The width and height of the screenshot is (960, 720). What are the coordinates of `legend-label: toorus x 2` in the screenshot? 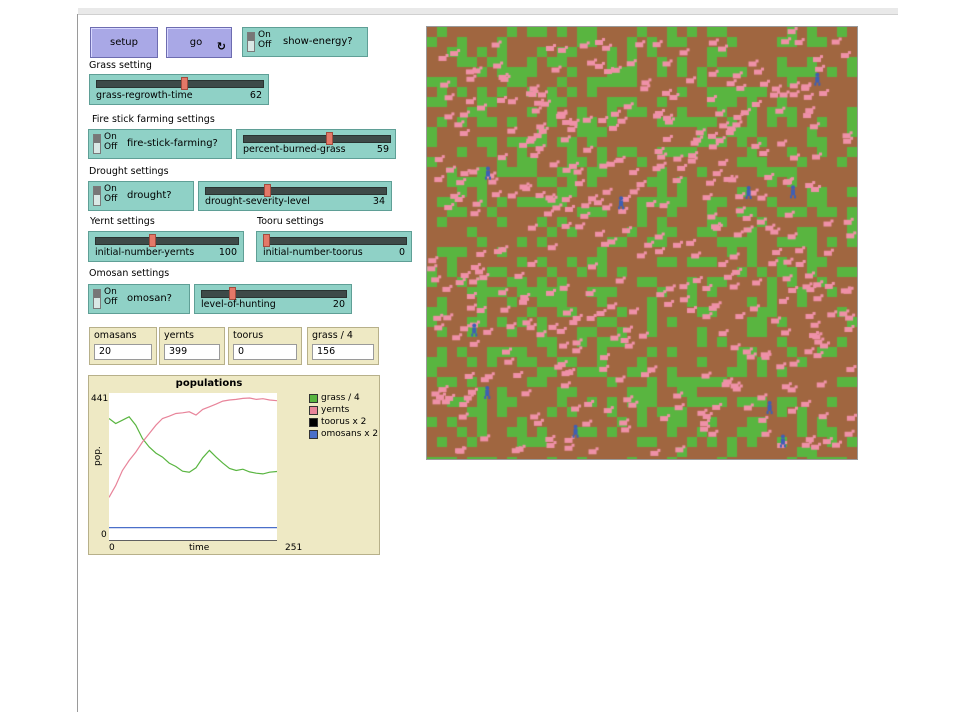 It's located at (344, 422).